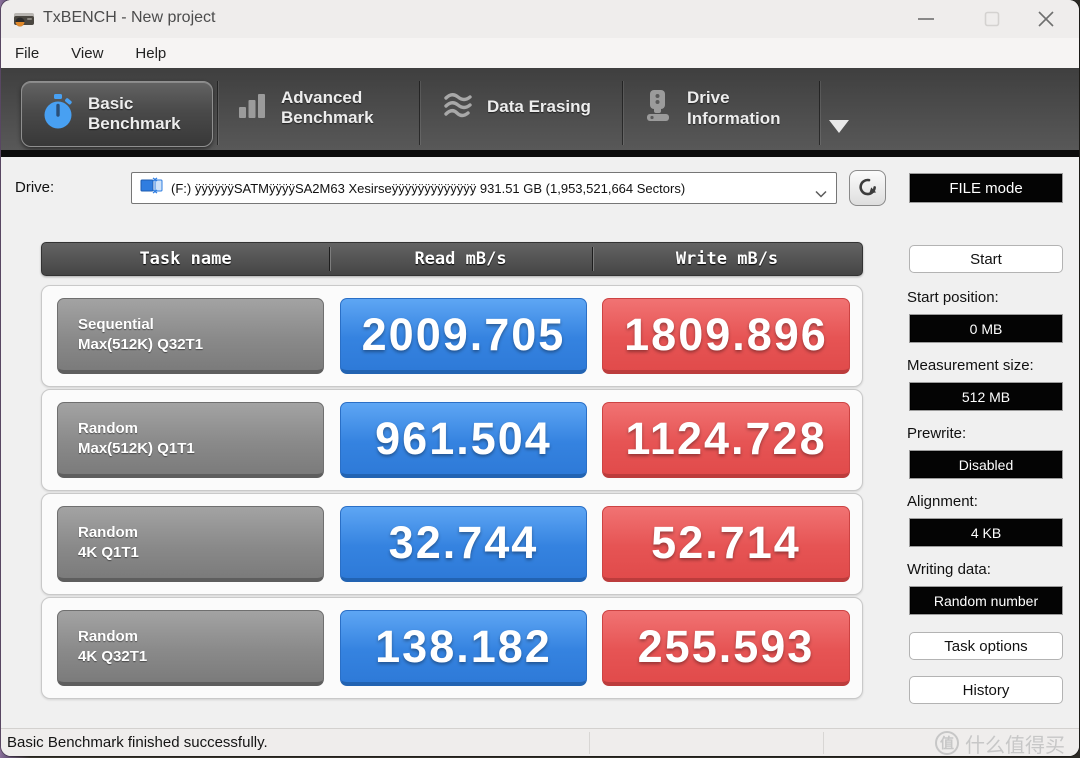  I want to click on task-name-line: 4K Q32T1, so click(113, 656).